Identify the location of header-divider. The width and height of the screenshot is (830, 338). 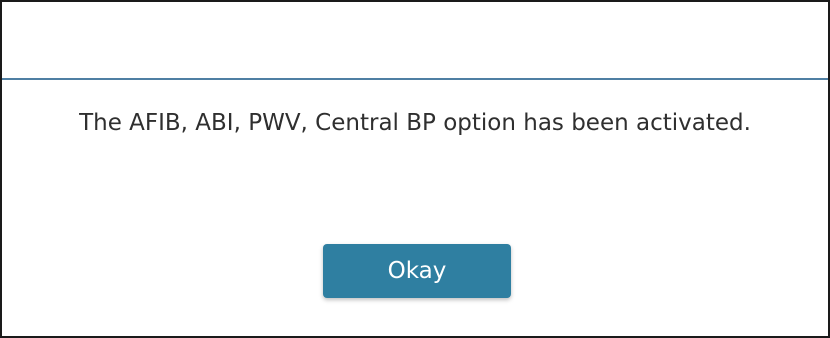
(415, 79).